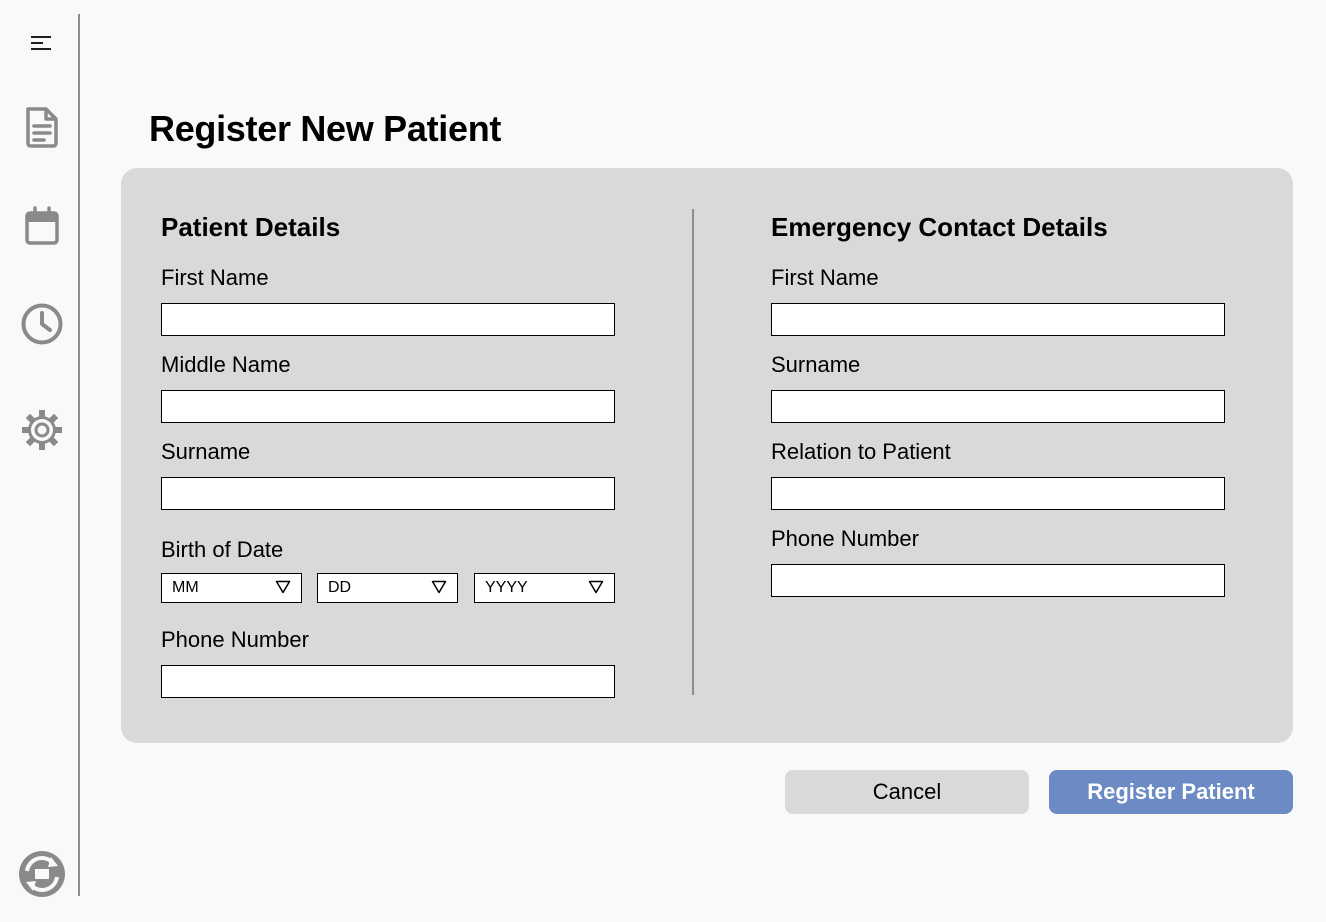 This screenshot has width=1326, height=922. I want to click on calendar-icon, so click(42, 225).